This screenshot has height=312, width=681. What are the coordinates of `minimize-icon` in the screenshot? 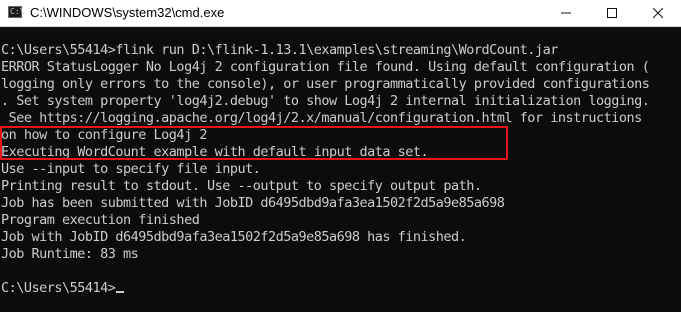 It's located at (566, 13).